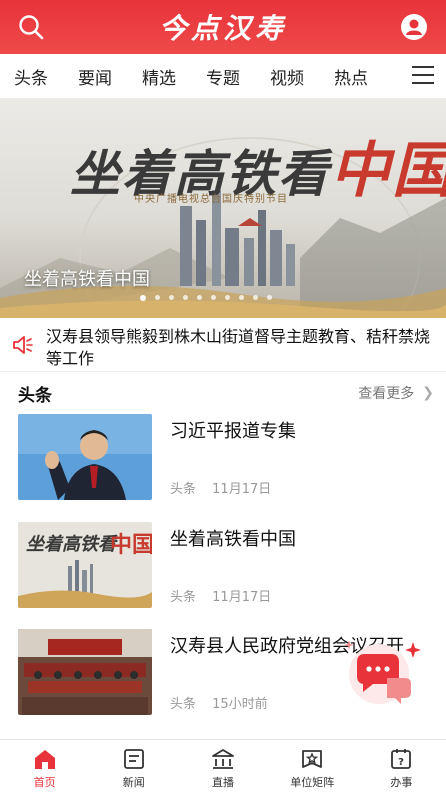 The width and height of the screenshot is (446, 796). I want to click on news-item: 习近平报道专集 头条 11月17日, so click(223, 464).